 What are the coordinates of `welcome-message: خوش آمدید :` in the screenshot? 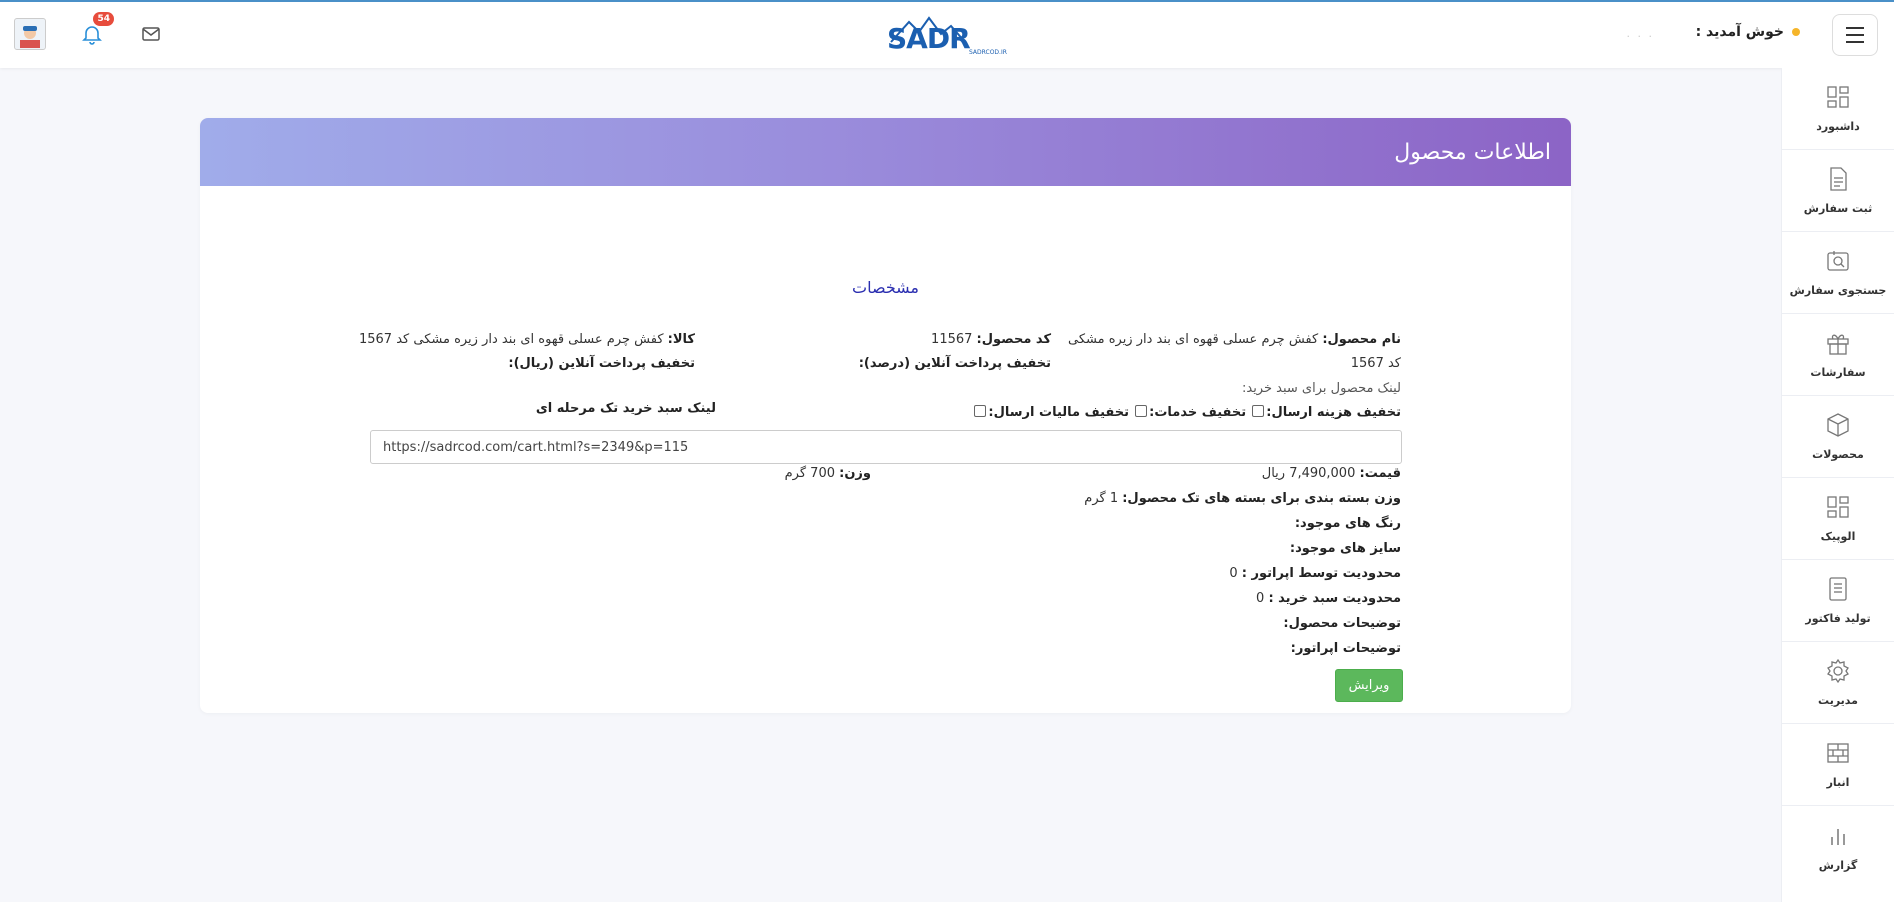 It's located at (1748, 32).